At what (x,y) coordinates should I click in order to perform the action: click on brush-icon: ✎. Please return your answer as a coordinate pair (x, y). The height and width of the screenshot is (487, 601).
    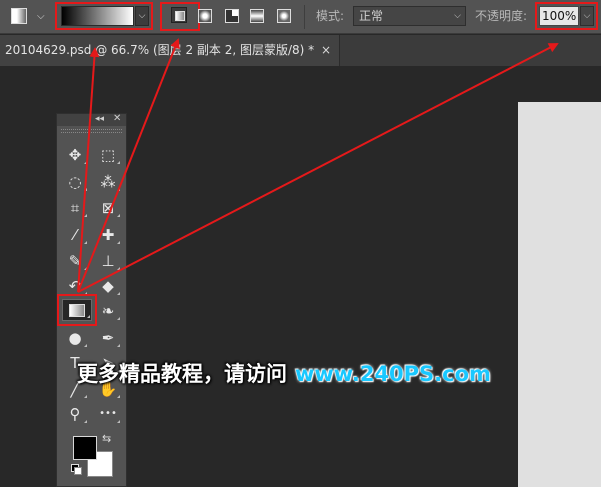
    Looking at the image, I should click on (75, 261).